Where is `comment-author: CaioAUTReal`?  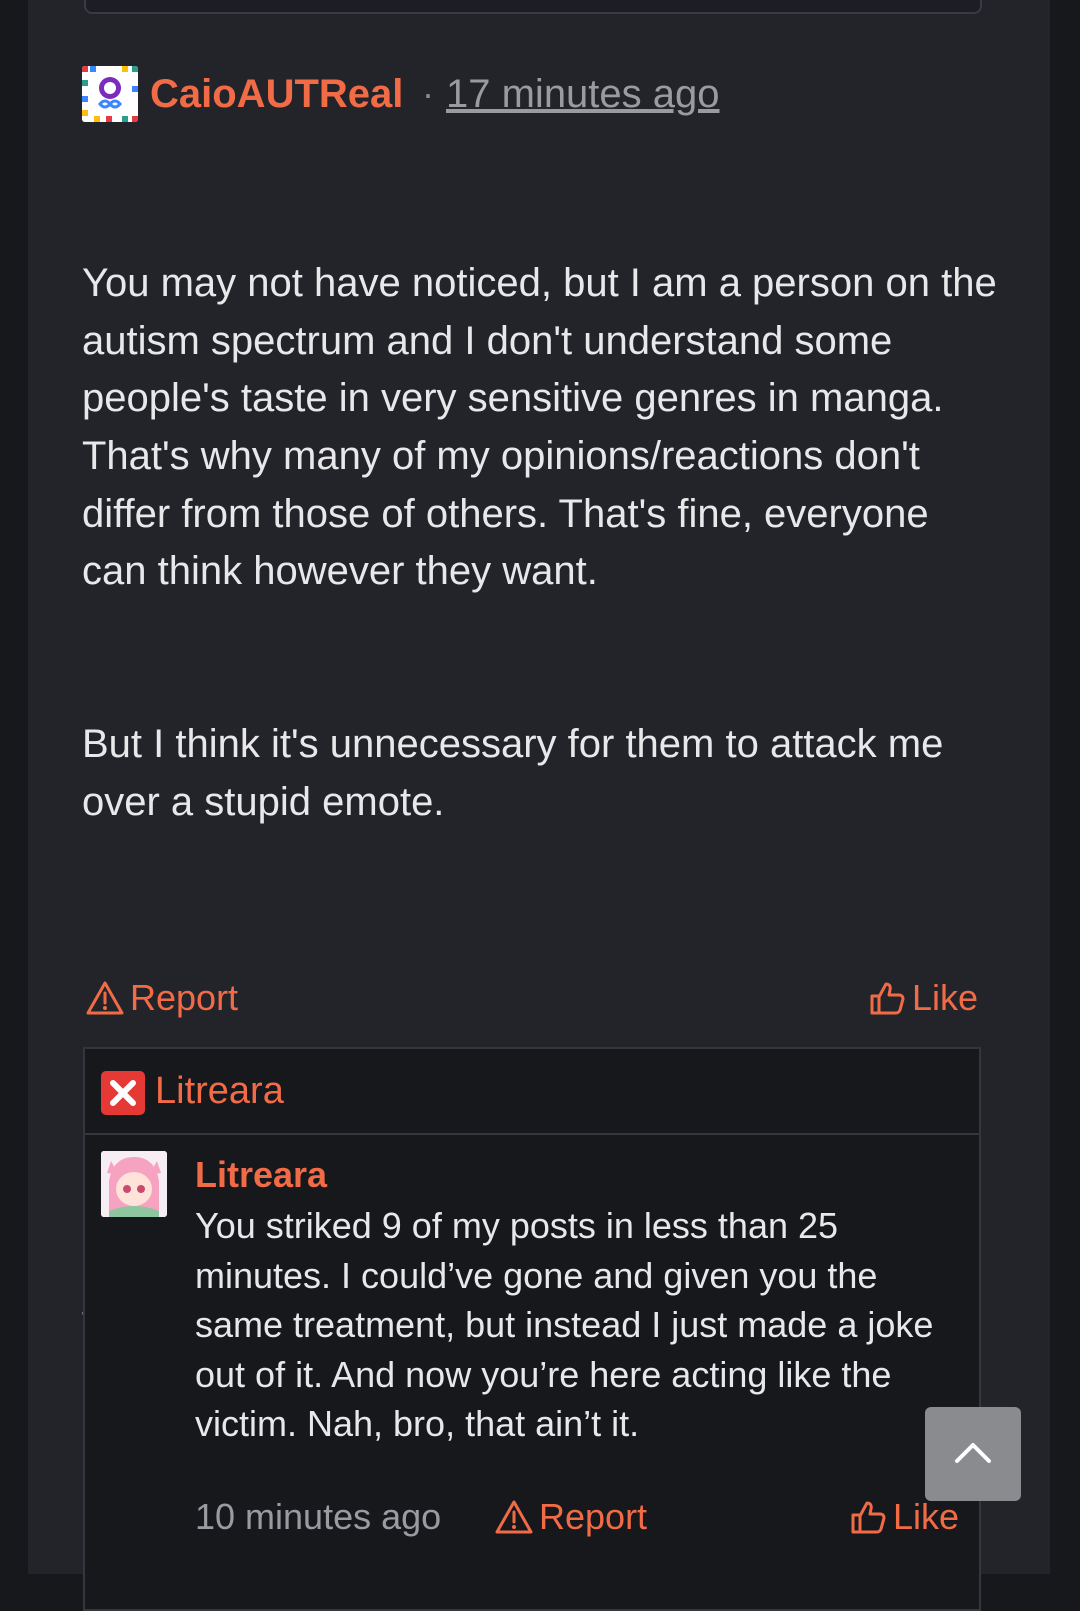
comment-author: CaioAUTReal is located at coordinates (276, 94).